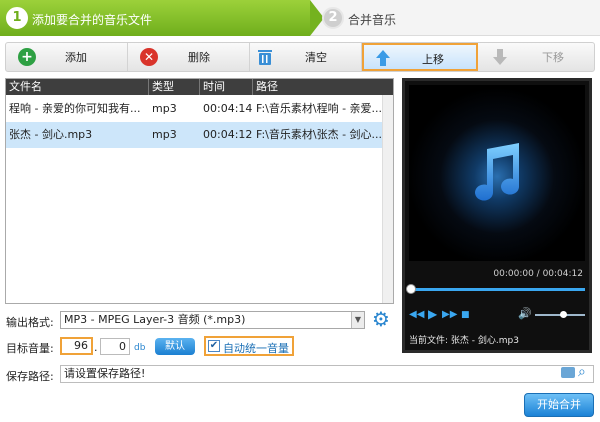 The image size is (600, 422). What do you see at coordinates (27, 57) in the screenshot?
I see `plus-icon: +` at bounding box center [27, 57].